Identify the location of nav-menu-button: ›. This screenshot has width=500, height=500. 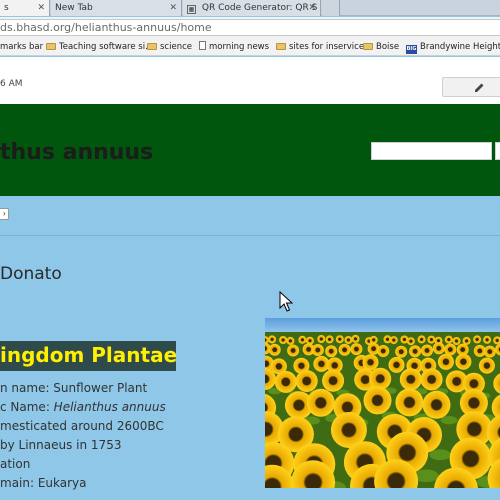
(4, 214).